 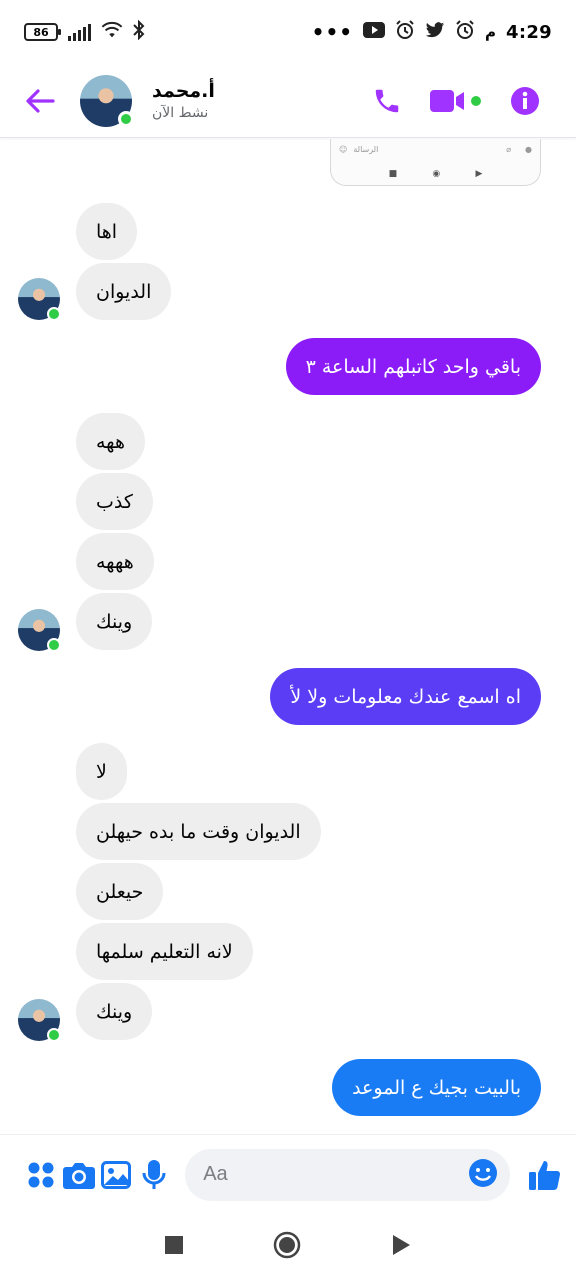 I want to click on system-navigation-bar, so click(x=288, y=1247).